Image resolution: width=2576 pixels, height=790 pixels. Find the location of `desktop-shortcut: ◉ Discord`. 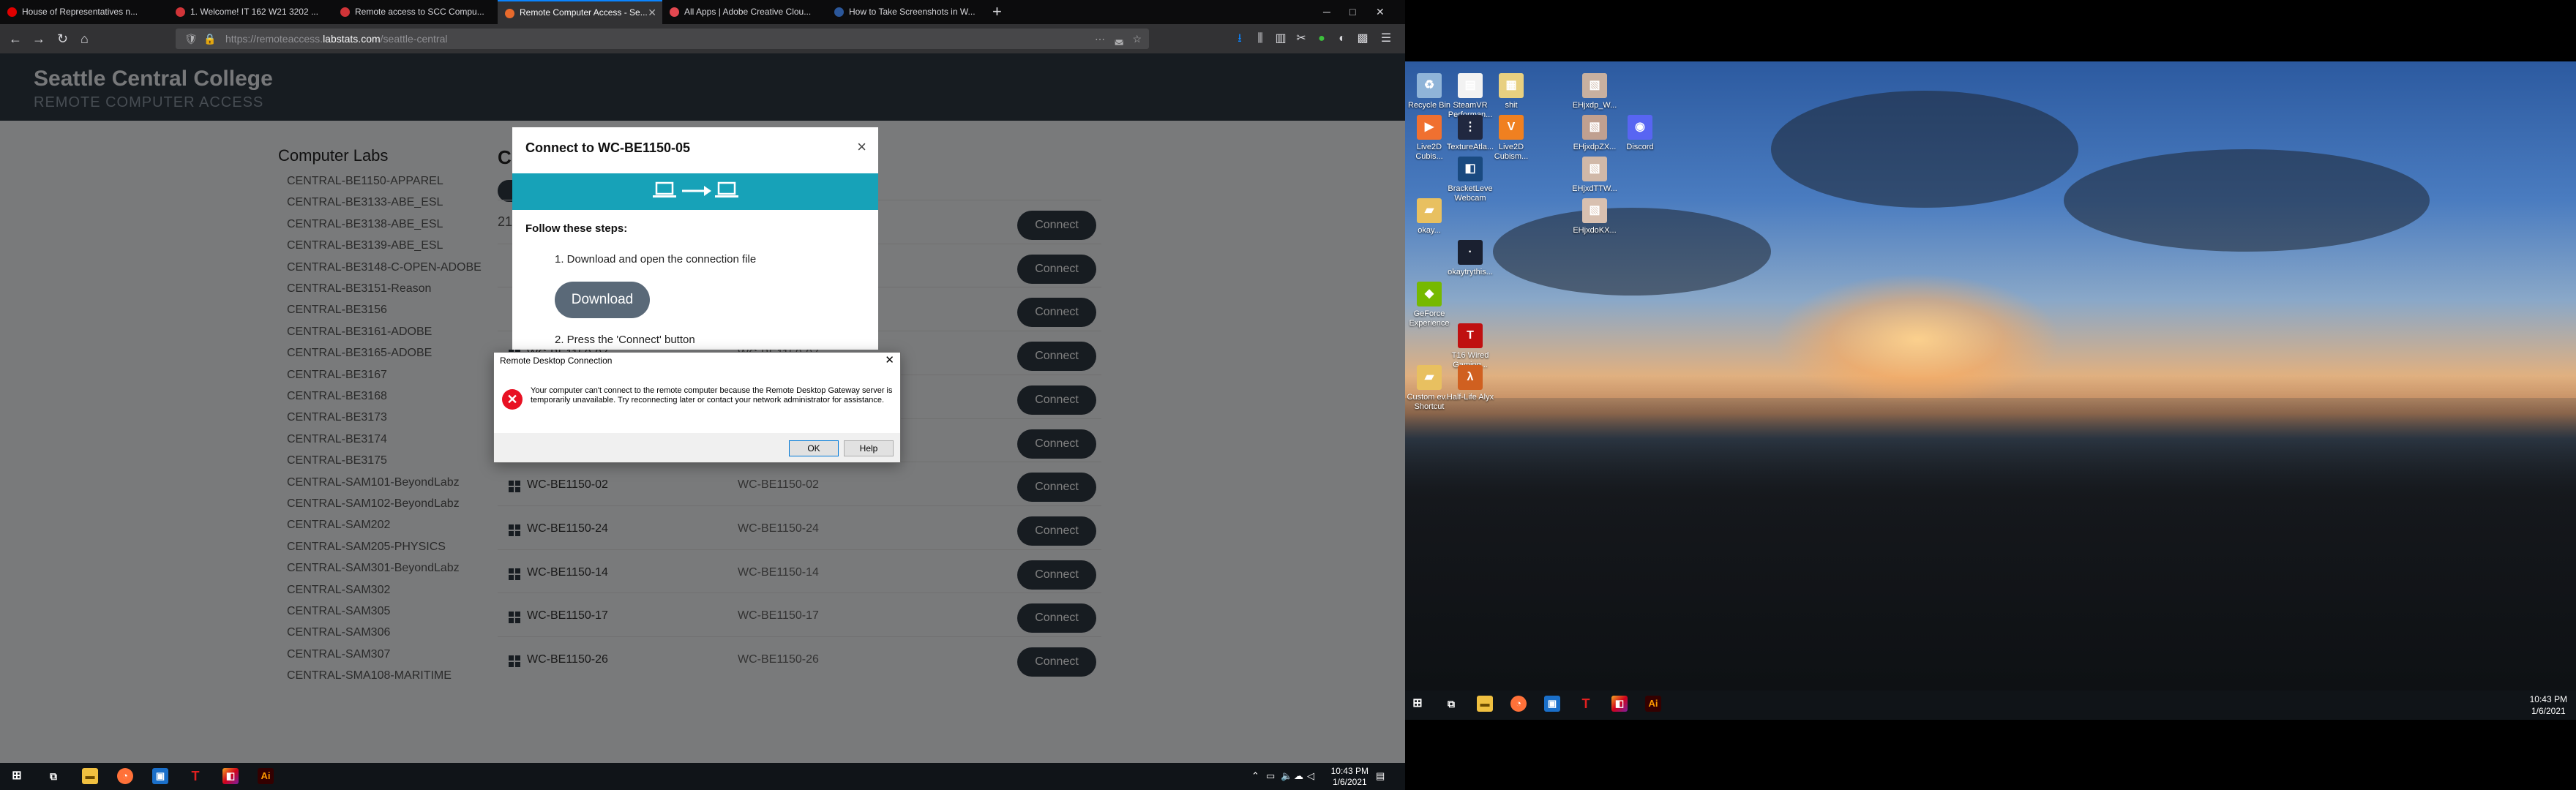

desktop-shortcut: ◉ Discord is located at coordinates (1640, 133).